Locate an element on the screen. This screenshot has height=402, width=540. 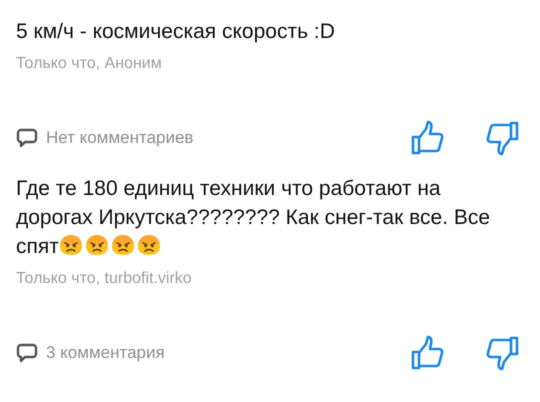
post-meta: Только что, Аноним is located at coordinates (89, 64).